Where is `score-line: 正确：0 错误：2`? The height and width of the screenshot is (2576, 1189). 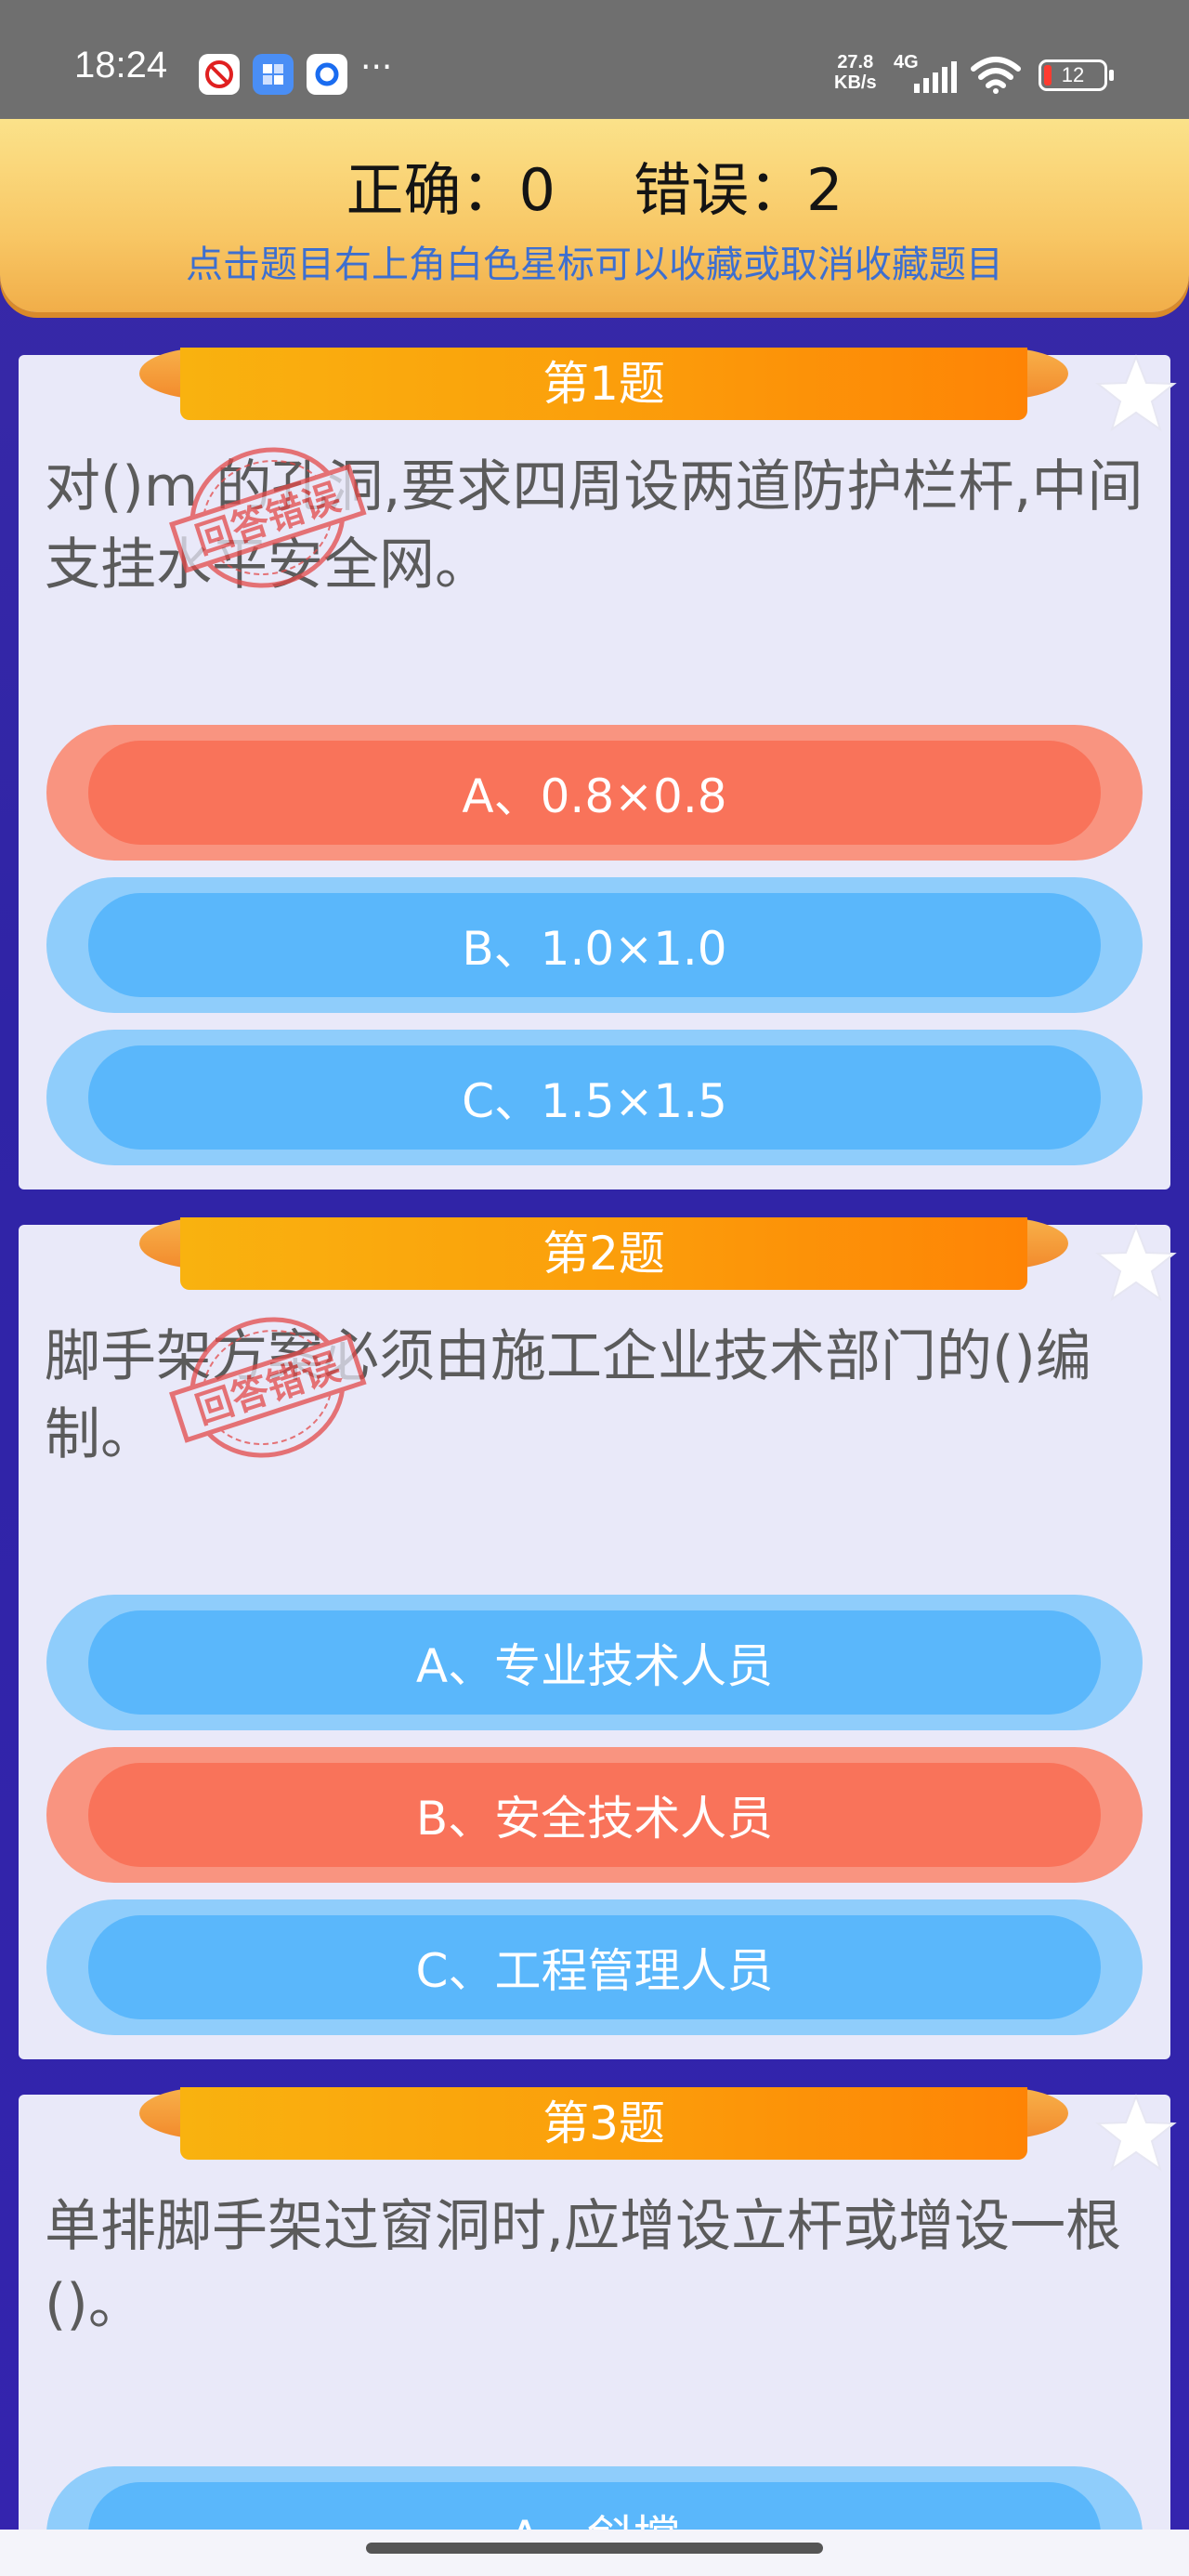 score-line: 正确：0 错误：2 is located at coordinates (594, 185).